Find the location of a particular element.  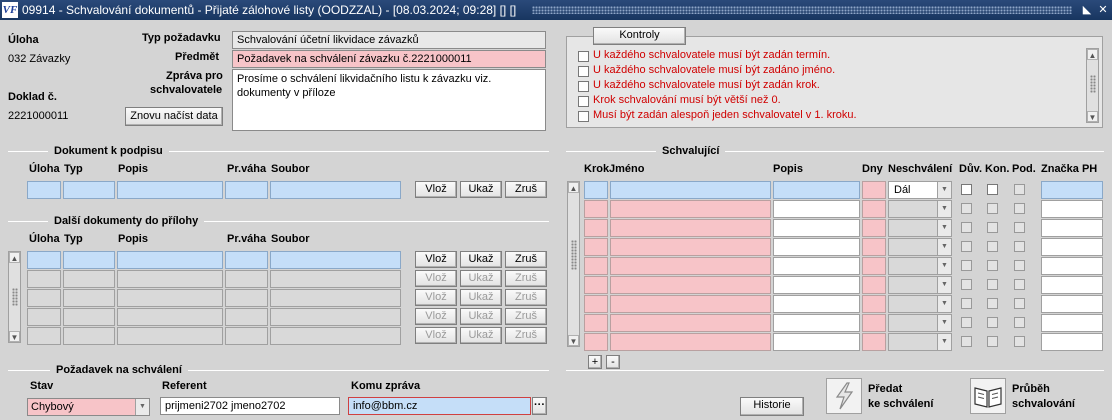

predat-icon is located at coordinates (844, 396).